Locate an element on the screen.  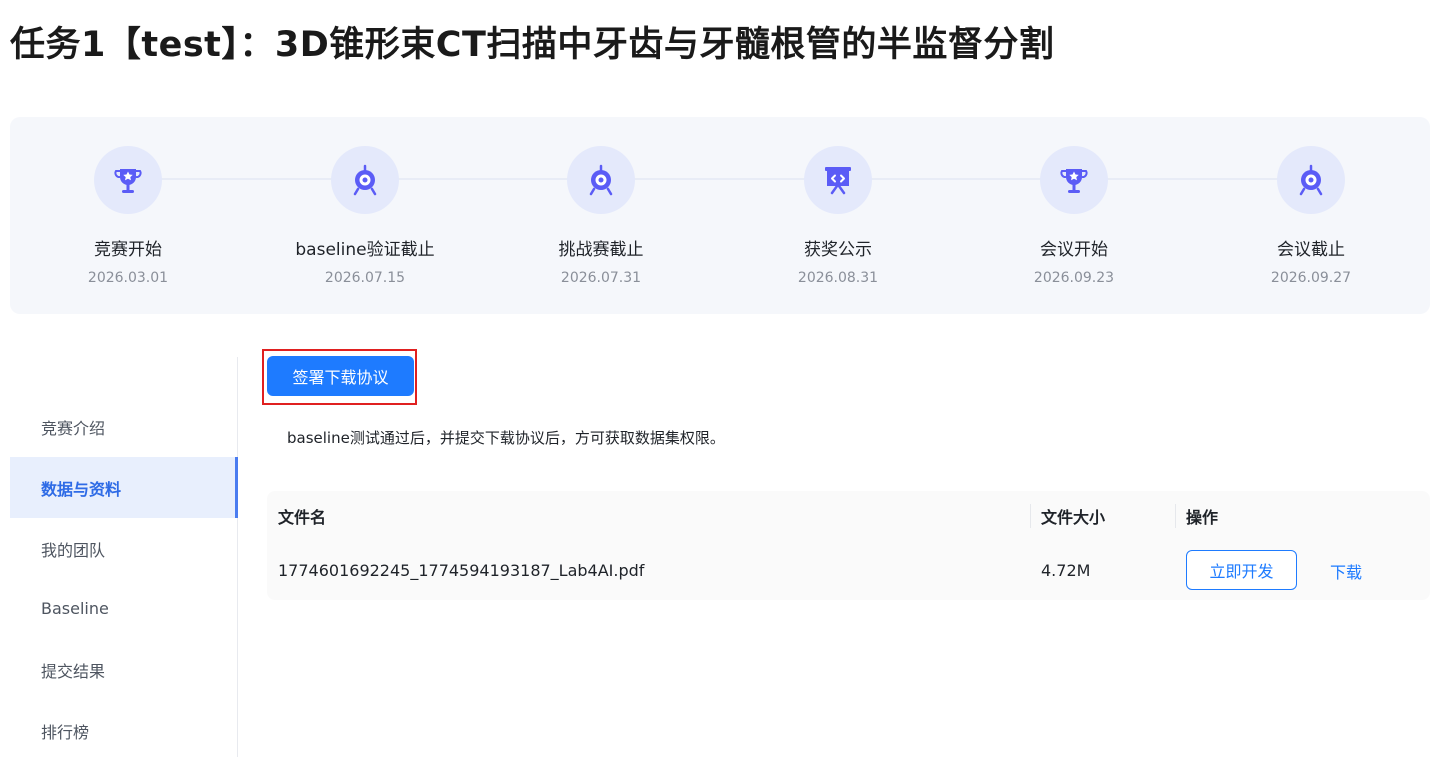
sidebar: 竞赛介绍 数据与资料 我的团队 Baseline 提交结果 排行榜 is located at coordinates (124, 557).